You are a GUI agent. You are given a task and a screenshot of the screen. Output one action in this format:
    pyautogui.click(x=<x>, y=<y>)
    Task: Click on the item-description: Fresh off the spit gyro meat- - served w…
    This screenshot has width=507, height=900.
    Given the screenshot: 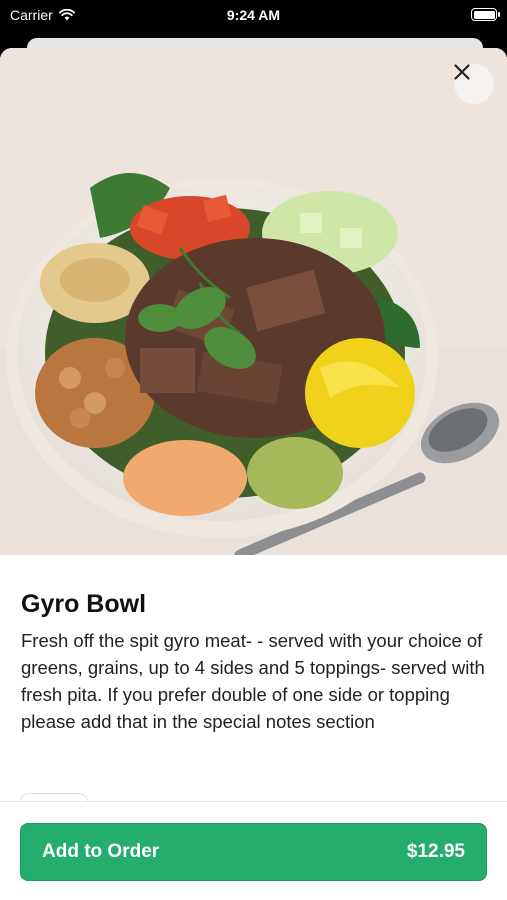 What is the action you would take?
    pyautogui.click(x=253, y=681)
    